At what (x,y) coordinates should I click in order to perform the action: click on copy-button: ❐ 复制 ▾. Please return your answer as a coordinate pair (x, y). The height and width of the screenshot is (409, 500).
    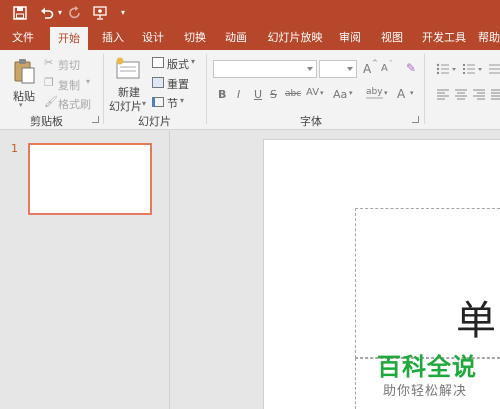
    Looking at the image, I should click on (70, 84).